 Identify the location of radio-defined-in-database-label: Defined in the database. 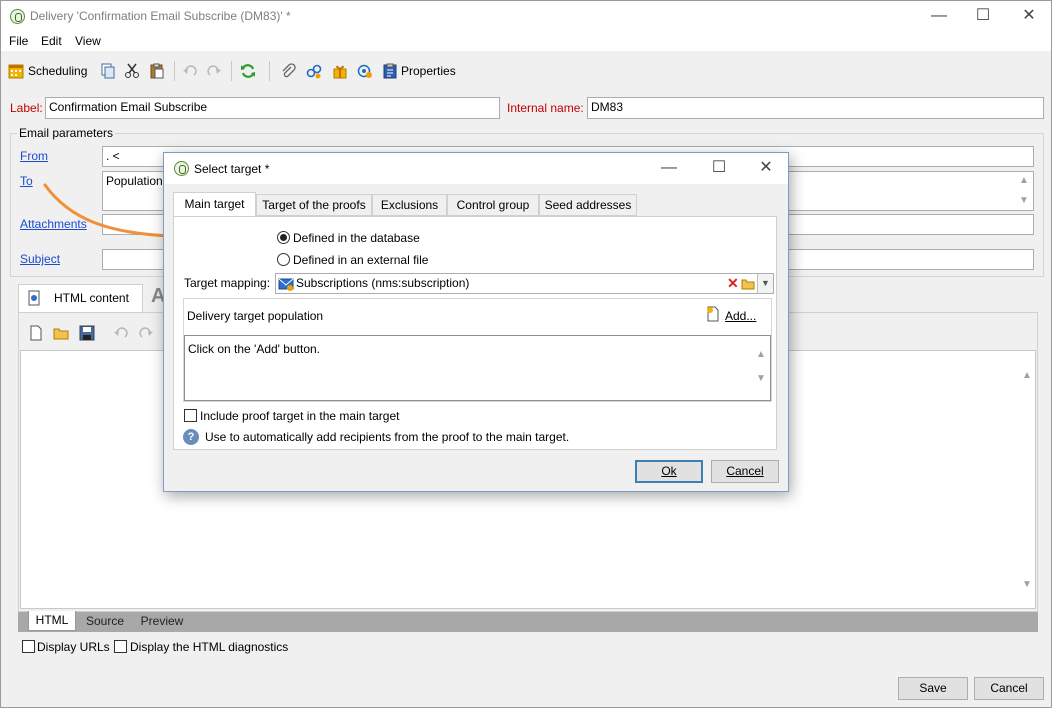
(356, 238).